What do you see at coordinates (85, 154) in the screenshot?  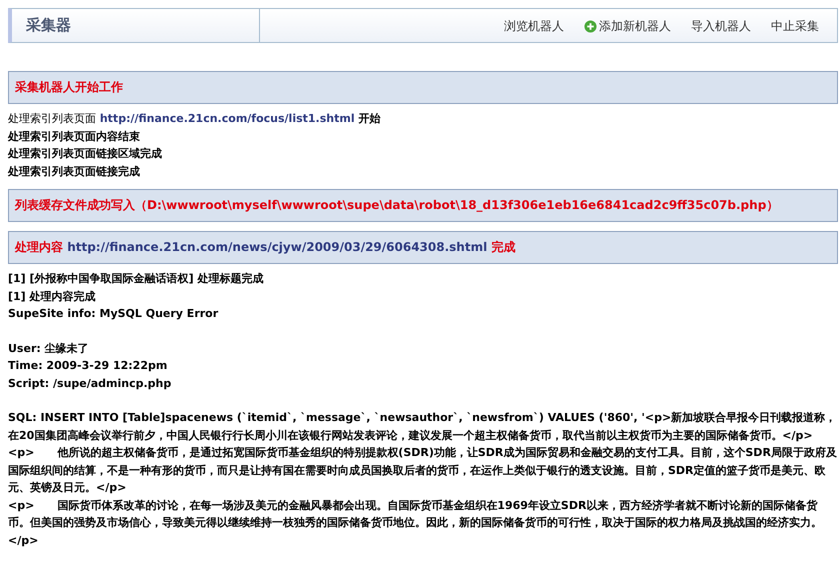 I see `log-line: 处理索引列表页面链接区域完成` at bounding box center [85, 154].